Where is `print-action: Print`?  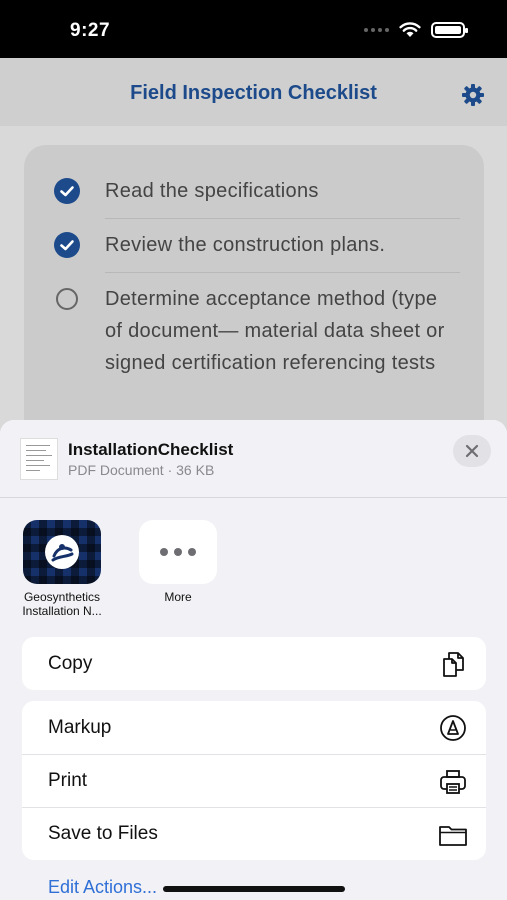
print-action: Print is located at coordinates (254, 780).